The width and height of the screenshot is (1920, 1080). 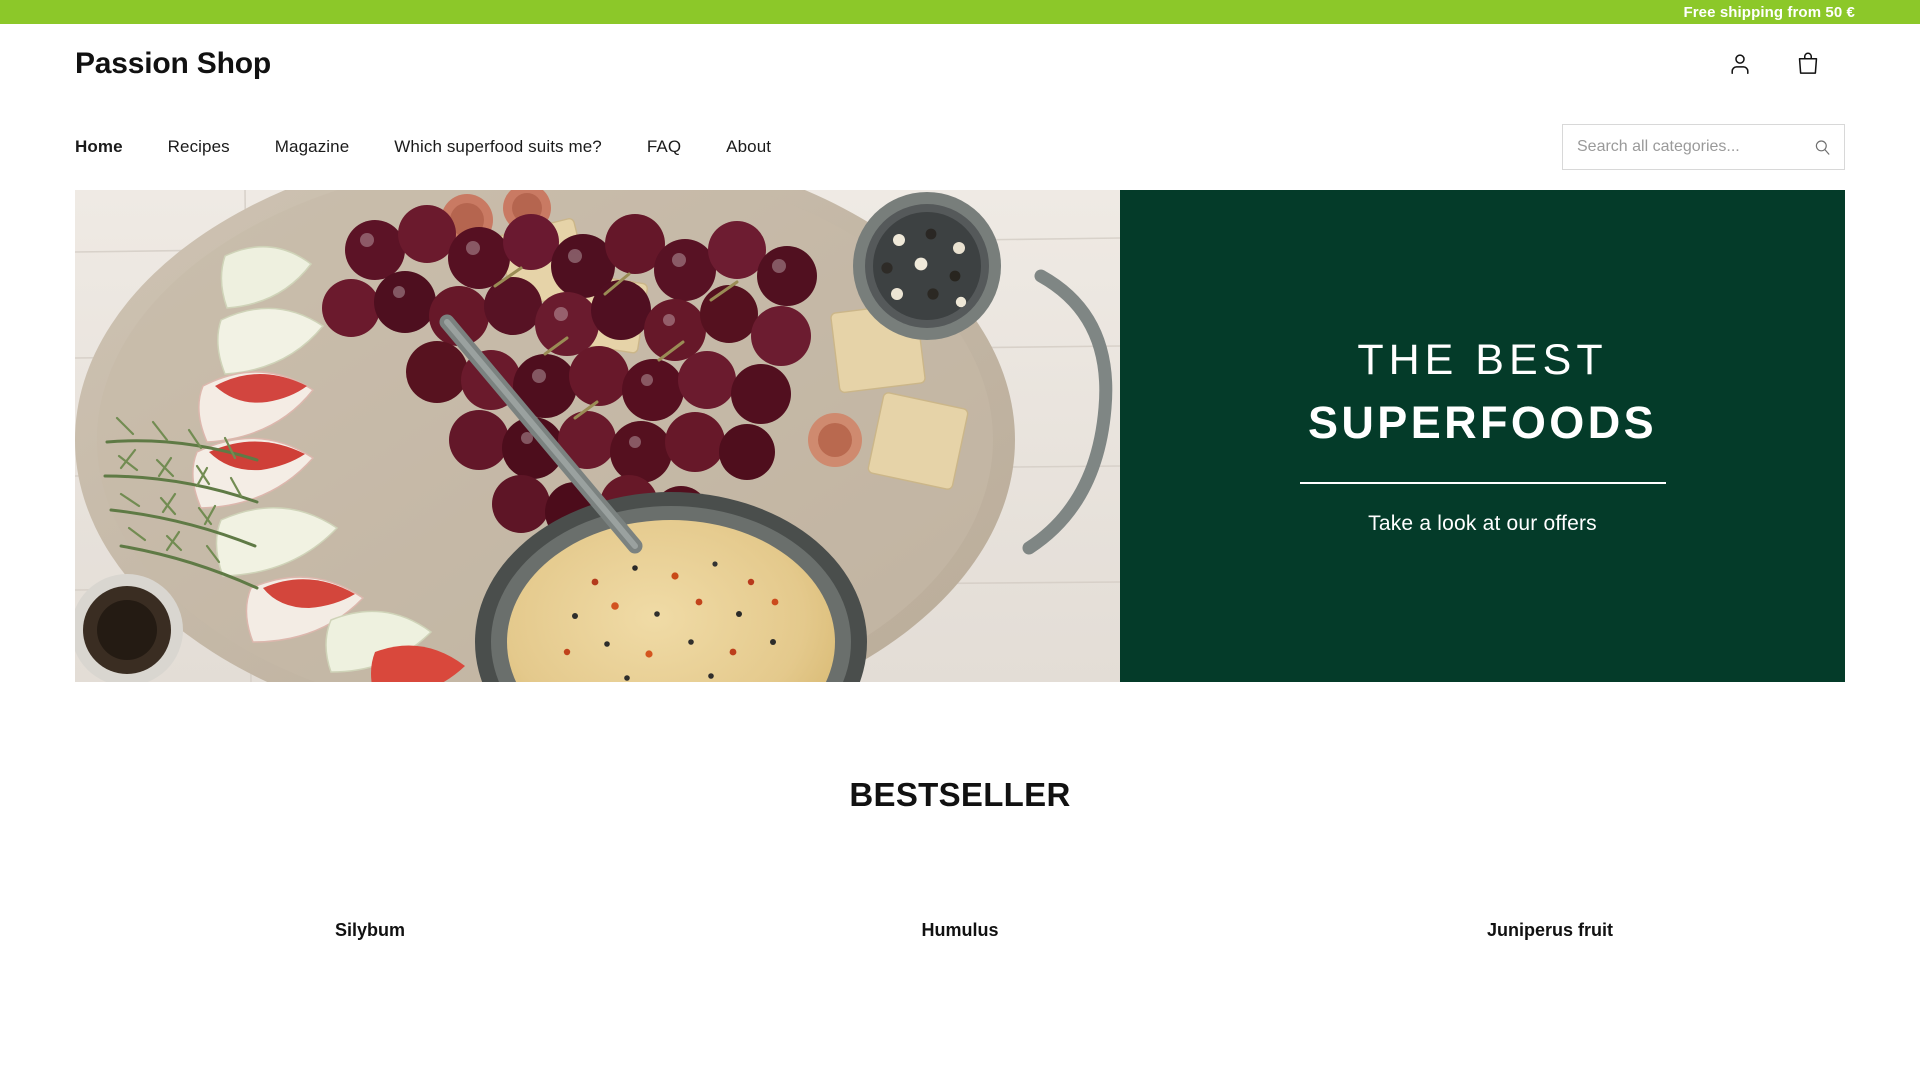 I want to click on product-name: Humulus, so click(x=959, y=930).